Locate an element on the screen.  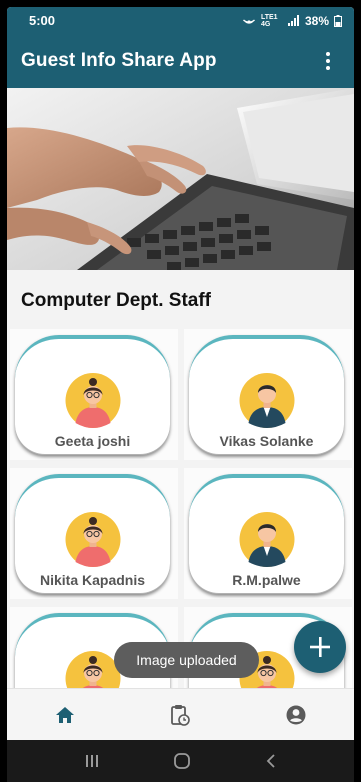
nav-profile is located at coordinates (296, 715).